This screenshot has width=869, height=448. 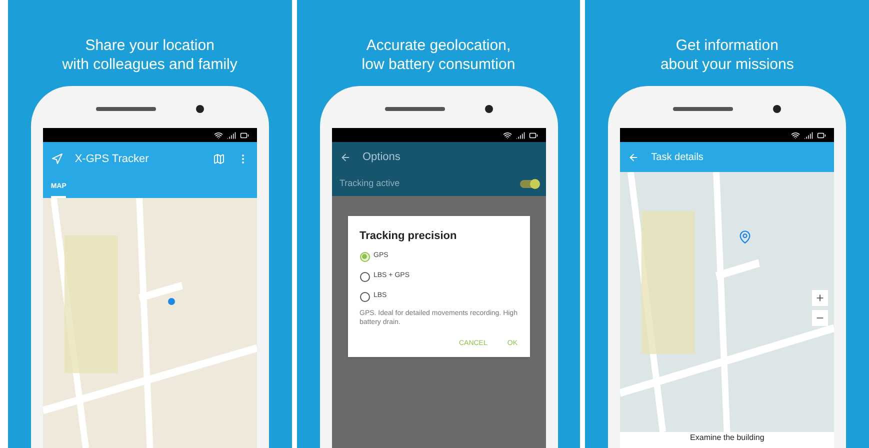 What do you see at coordinates (820, 318) in the screenshot?
I see `zoom-out-button` at bounding box center [820, 318].